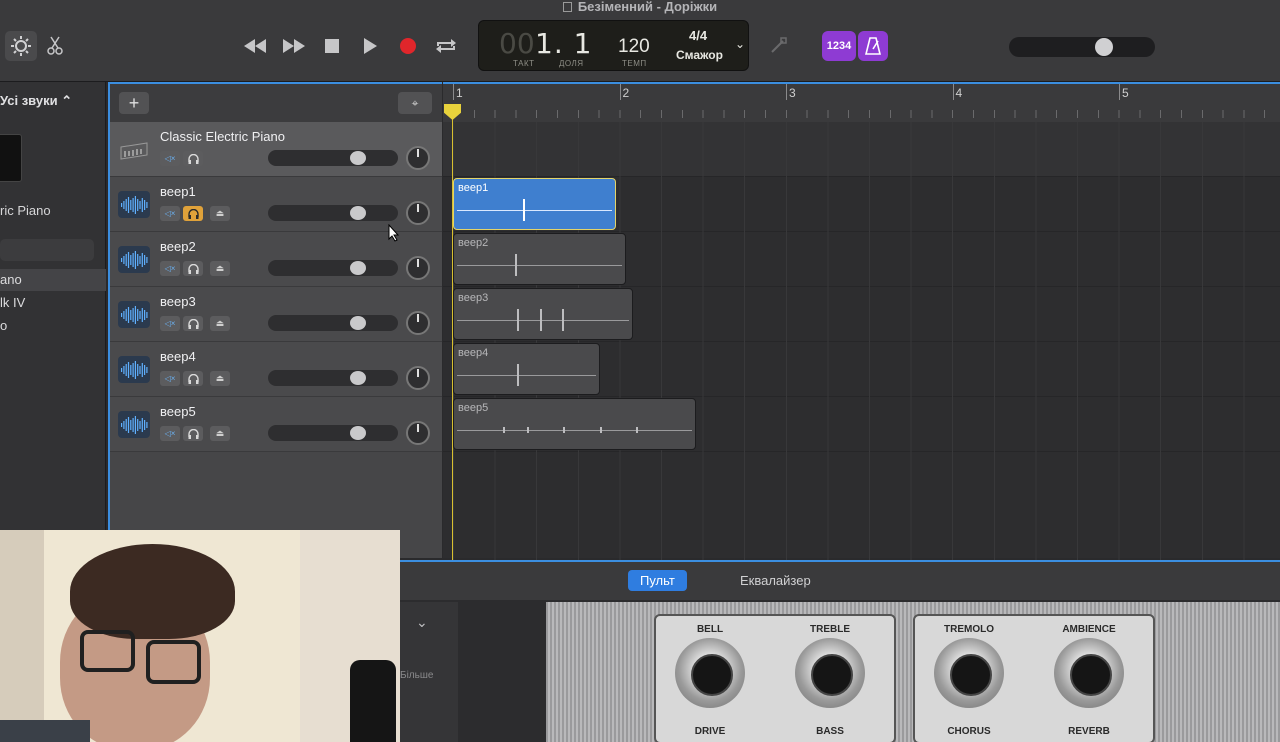  I want to click on track-header: веер5 ◁× ⏏, so click(276, 424).